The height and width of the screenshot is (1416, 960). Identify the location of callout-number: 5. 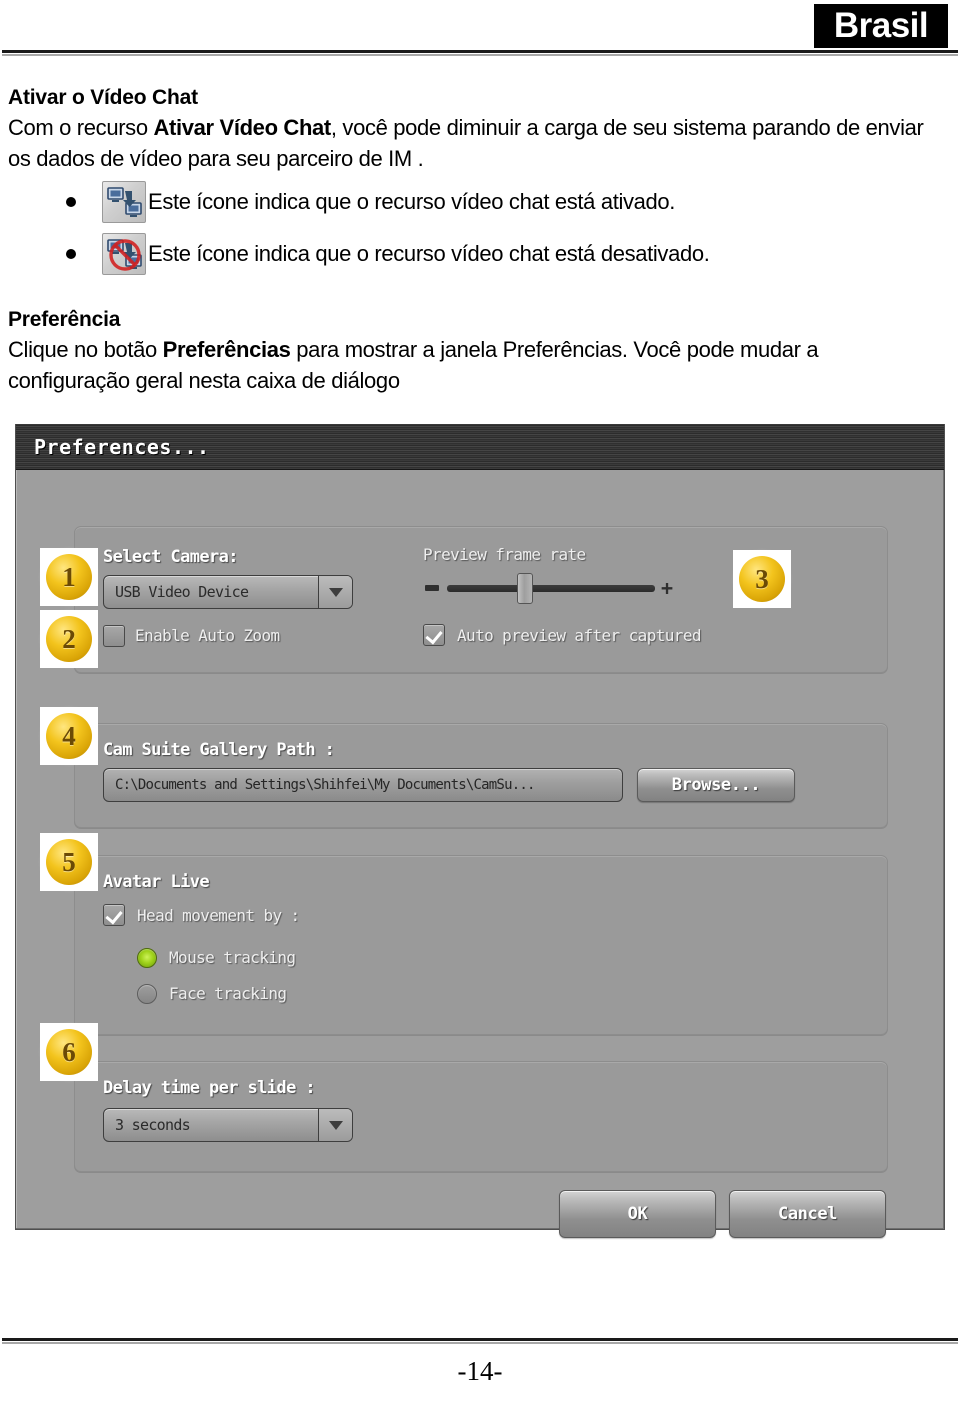
(69, 862).